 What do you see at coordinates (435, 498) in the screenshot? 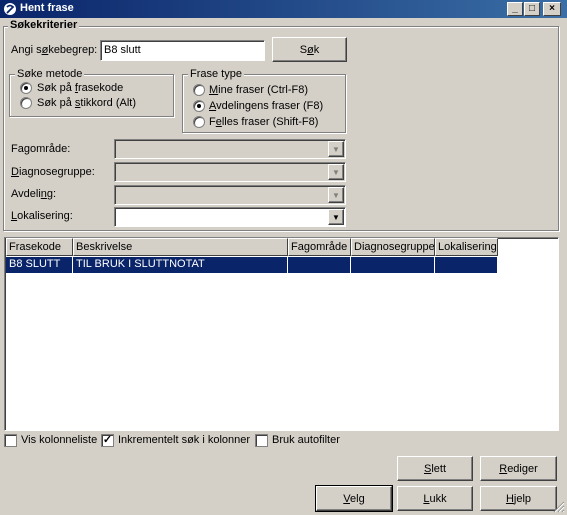
I see `close-dialog-button: Lukk` at bounding box center [435, 498].